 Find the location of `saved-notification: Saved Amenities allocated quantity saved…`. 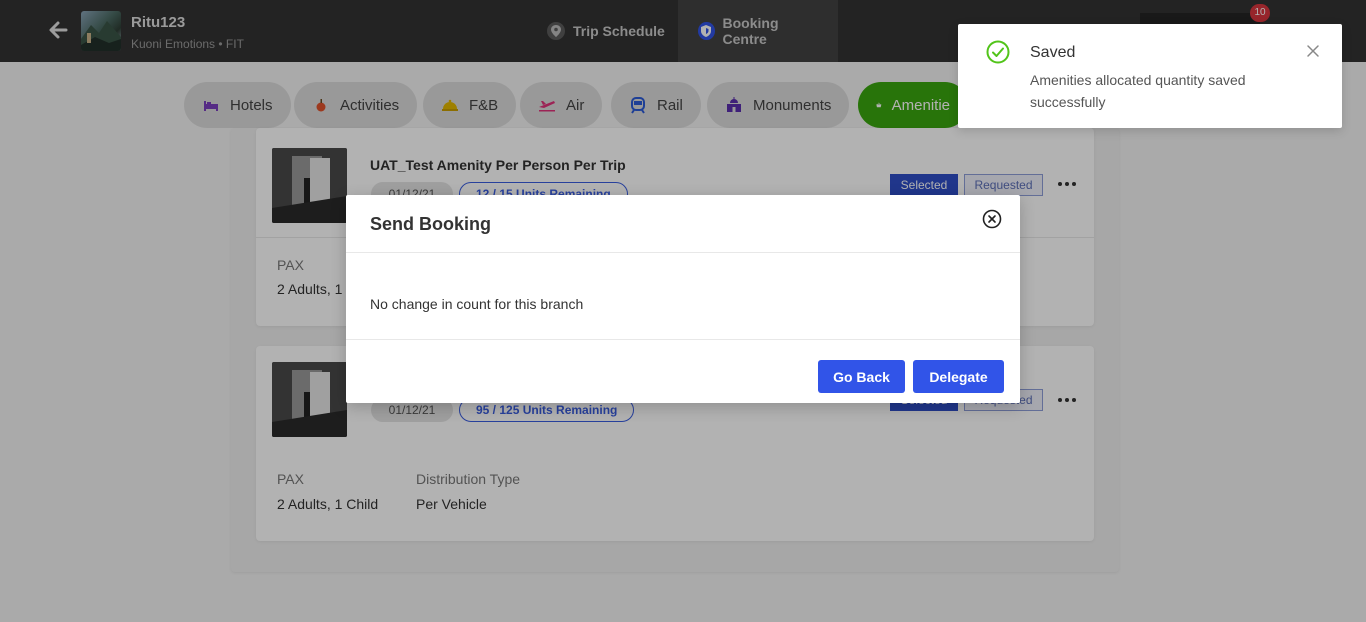

saved-notification: Saved Amenities allocated quantity saved… is located at coordinates (1150, 76).